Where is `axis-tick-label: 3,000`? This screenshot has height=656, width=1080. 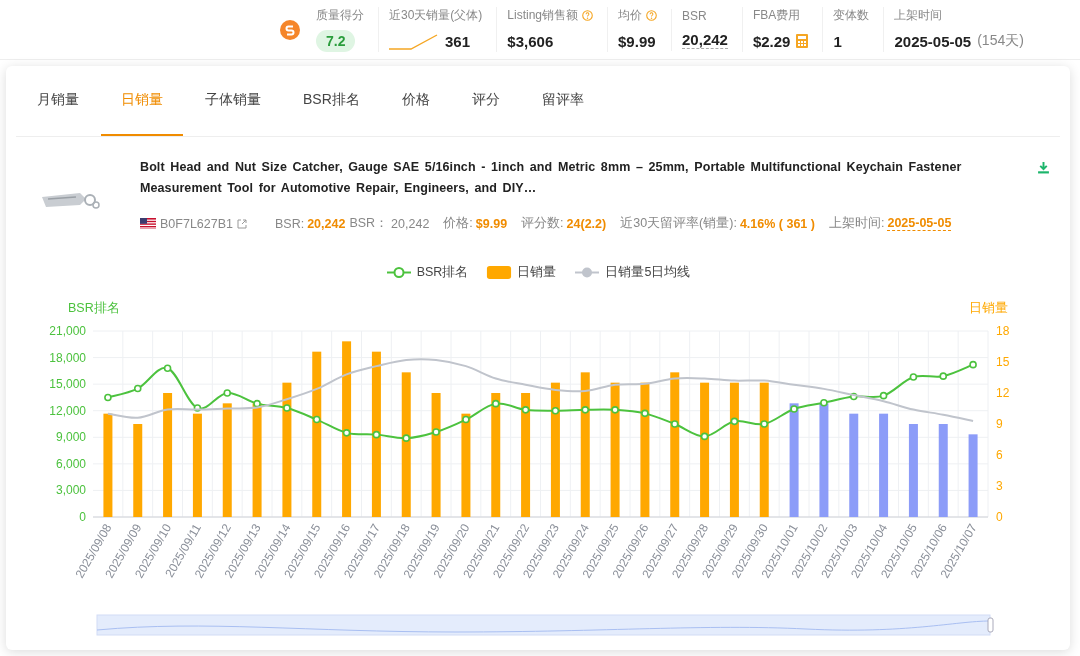
axis-tick-label: 3,000 is located at coordinates (70, 490).